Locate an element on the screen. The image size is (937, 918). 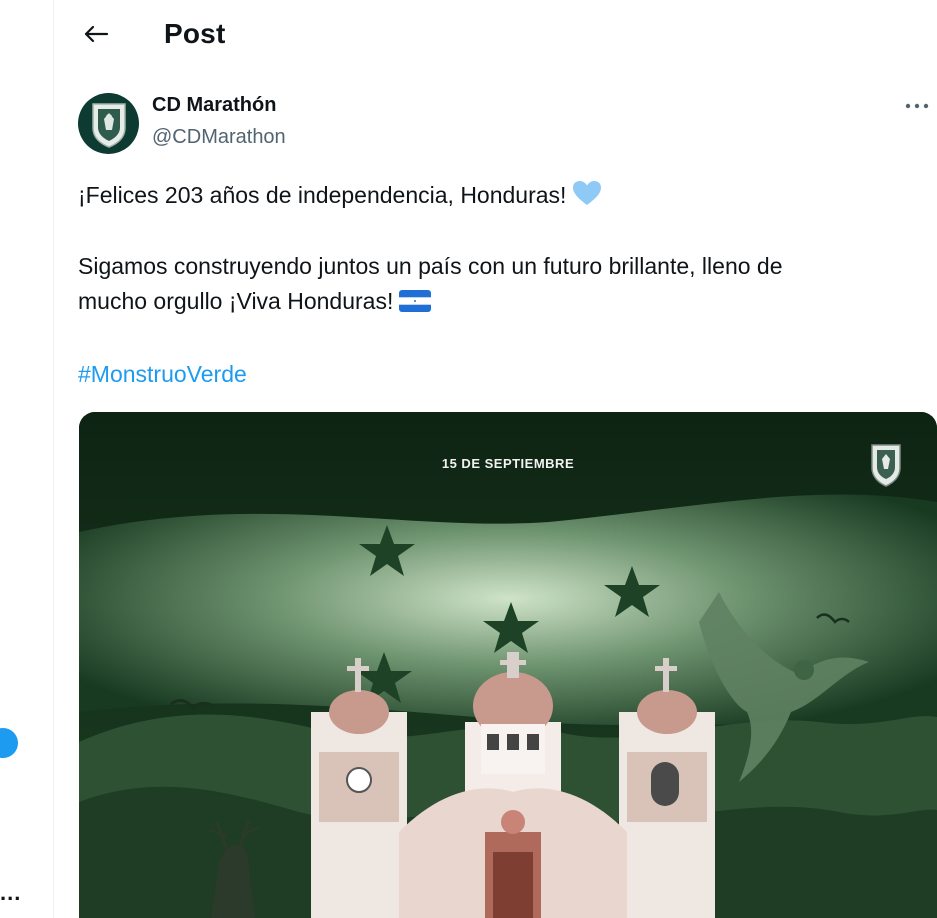
author-handle: @CDMarathon is located at coordinates (219, 137).